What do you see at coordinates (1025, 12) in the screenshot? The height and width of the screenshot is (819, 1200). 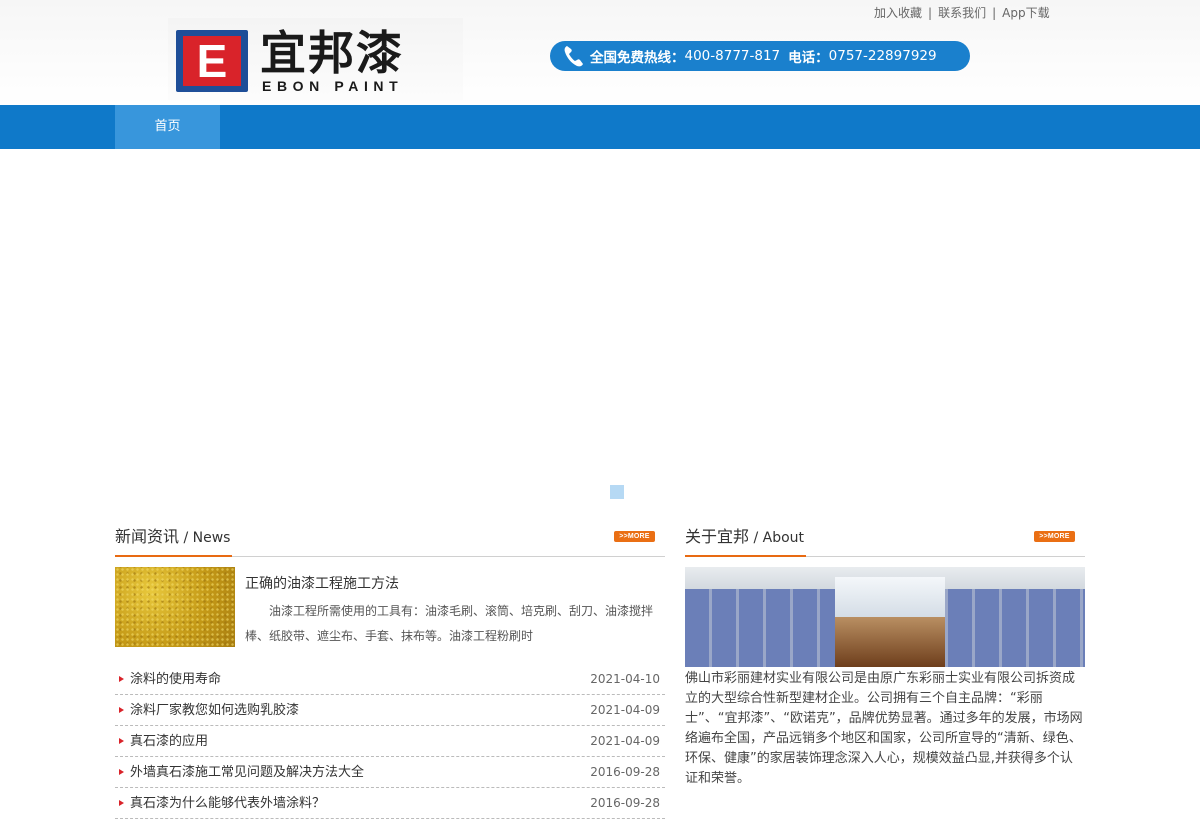 I see `app-download-link: App下载` at bounding box center [1025, 12].